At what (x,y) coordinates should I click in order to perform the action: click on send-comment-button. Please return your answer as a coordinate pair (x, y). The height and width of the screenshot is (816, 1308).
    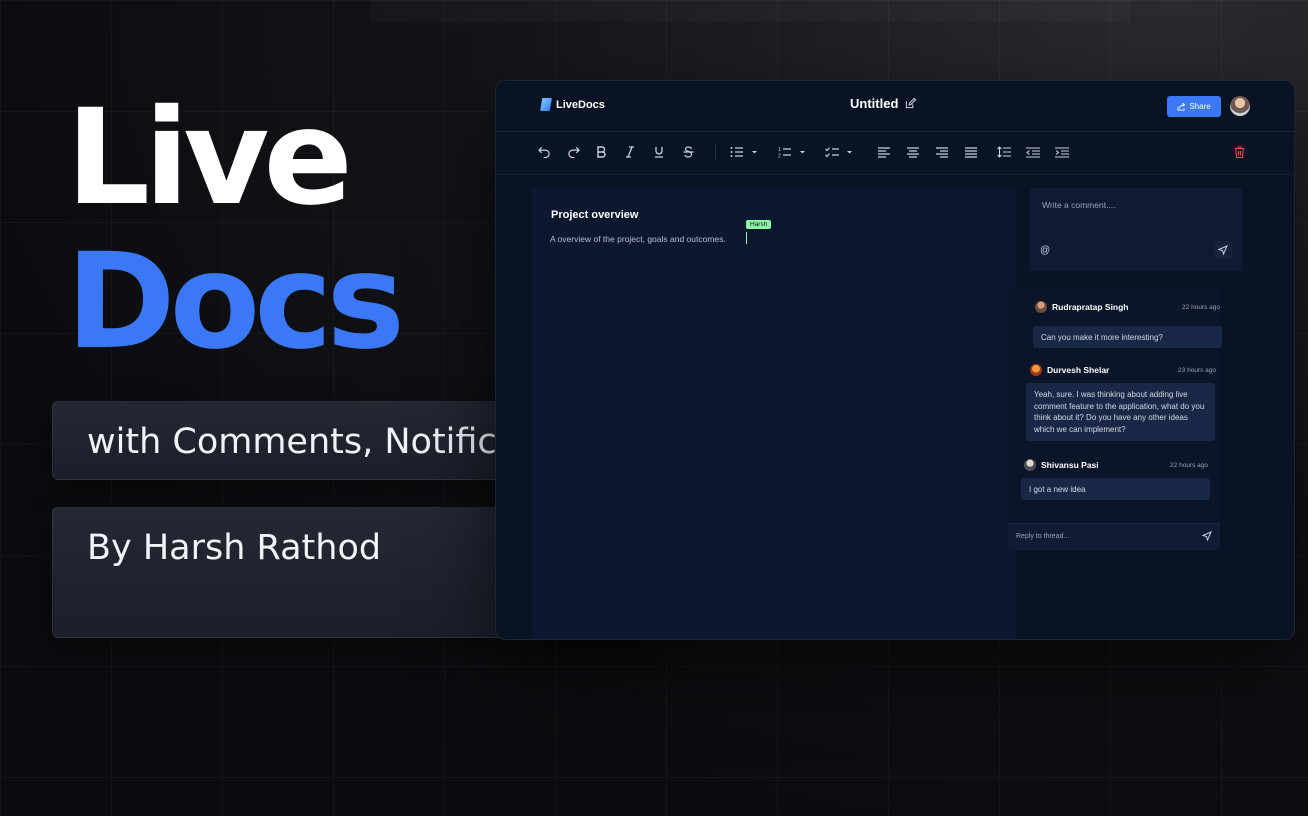
    Looking at the image, I should click on (1223, 250).